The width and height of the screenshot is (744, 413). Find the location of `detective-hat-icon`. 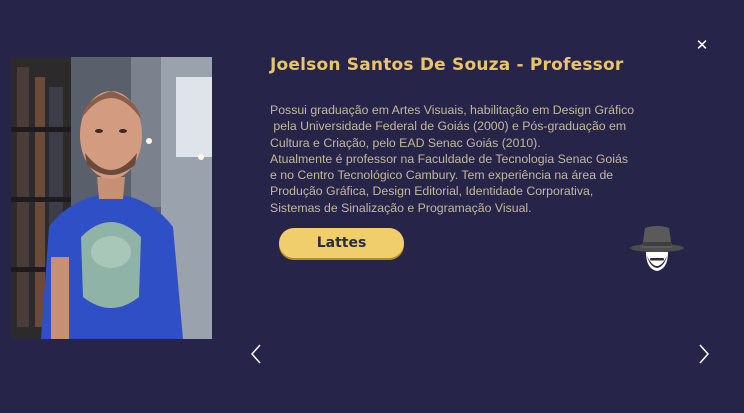

detective-hat-icon is located at coordinates (657, 248).